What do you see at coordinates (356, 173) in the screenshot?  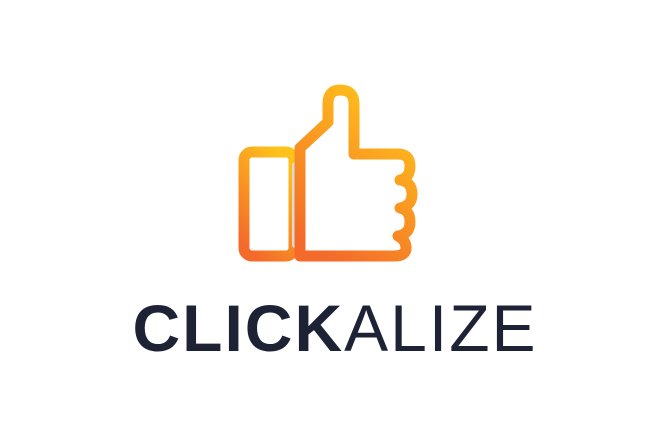 I see `thumb-hand` at bounding box center [356, 173].